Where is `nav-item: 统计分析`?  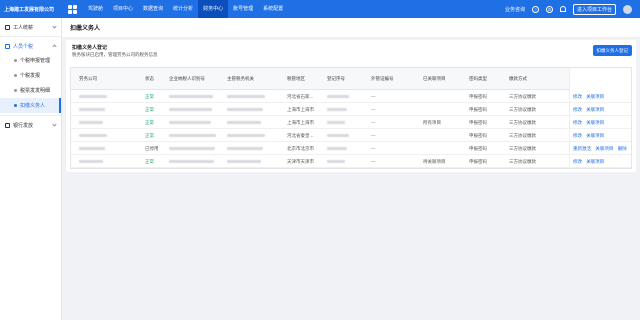
nav-item: 统计分析 is located at coordinates (183, 9).